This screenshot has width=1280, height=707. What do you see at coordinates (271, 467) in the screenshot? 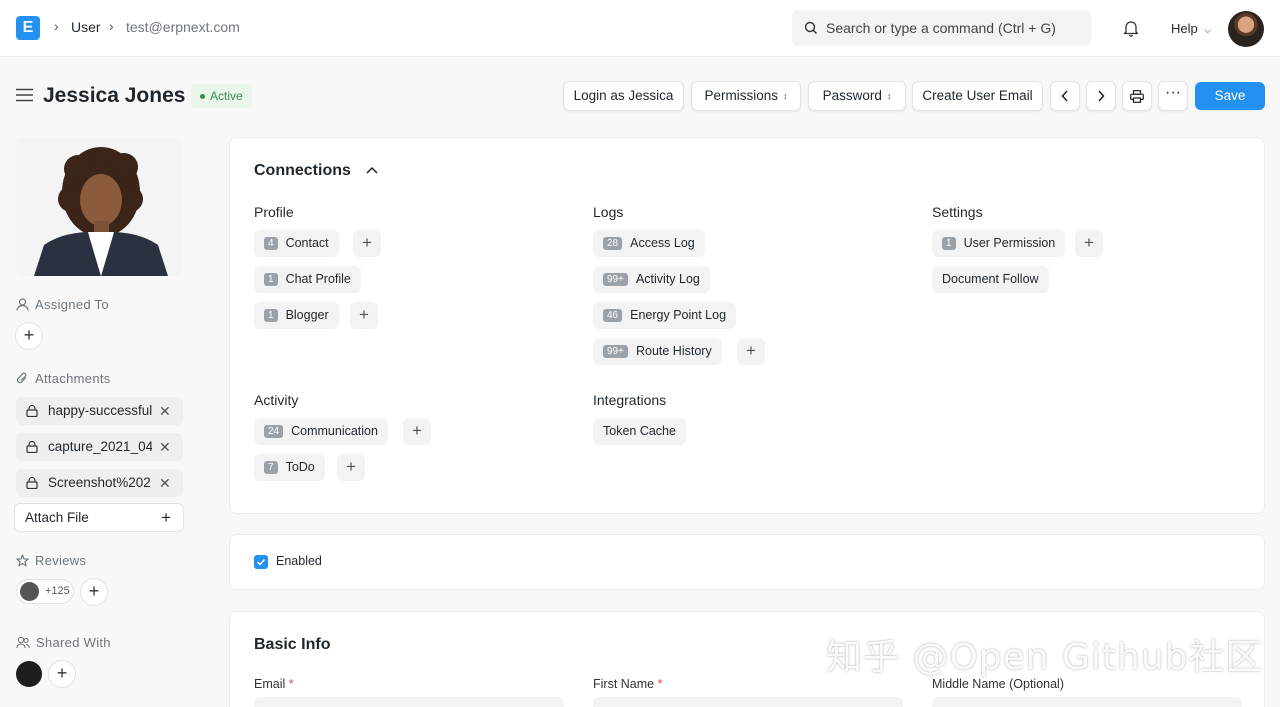
I see `count-badge: 7` at bounding box center [271, 467].